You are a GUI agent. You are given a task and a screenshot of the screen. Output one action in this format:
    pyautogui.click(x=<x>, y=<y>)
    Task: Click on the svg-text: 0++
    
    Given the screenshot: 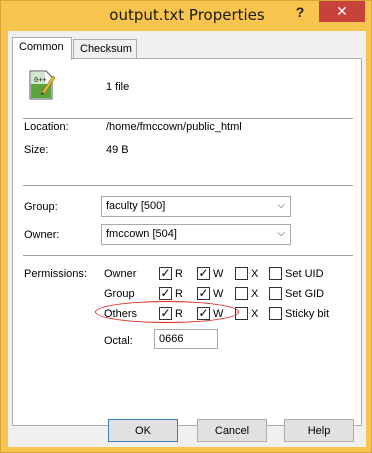 What is the action you would take?
    pyautogui.click(x=40, y=80)
    